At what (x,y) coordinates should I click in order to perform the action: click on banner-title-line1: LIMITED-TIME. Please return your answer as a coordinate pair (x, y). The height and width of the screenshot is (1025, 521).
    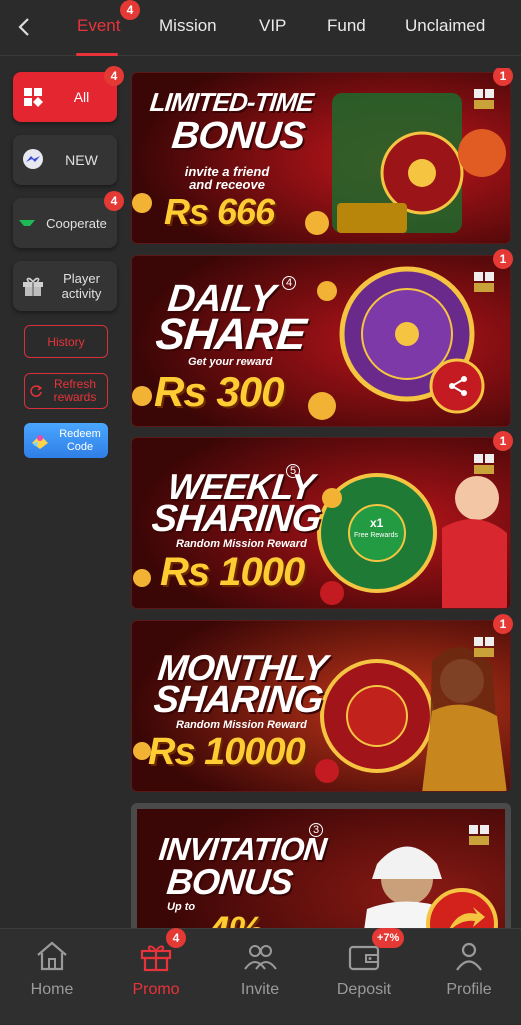
    Looking at the image, I should click on (231, 102).